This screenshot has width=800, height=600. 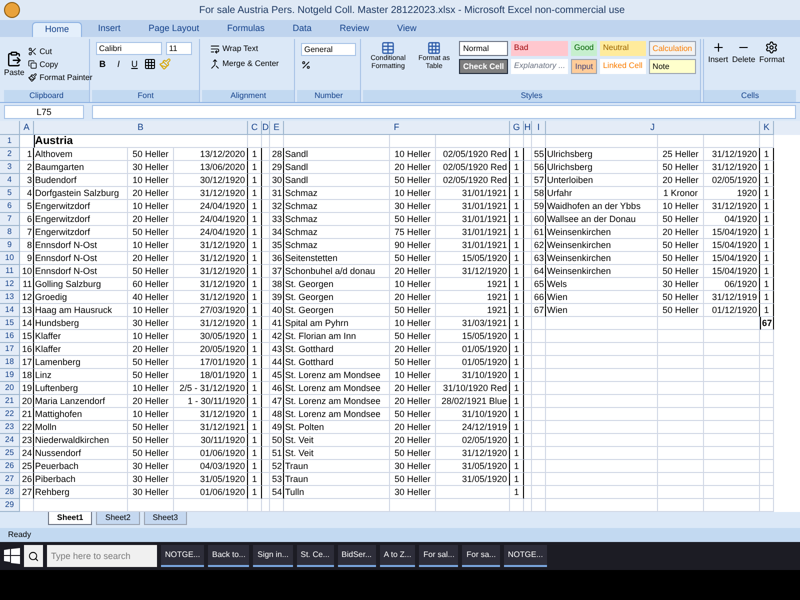 What do you see at coordinates (254, 127) in the screenshot?
I see `column-header: C` at bounding box center [254, 127].